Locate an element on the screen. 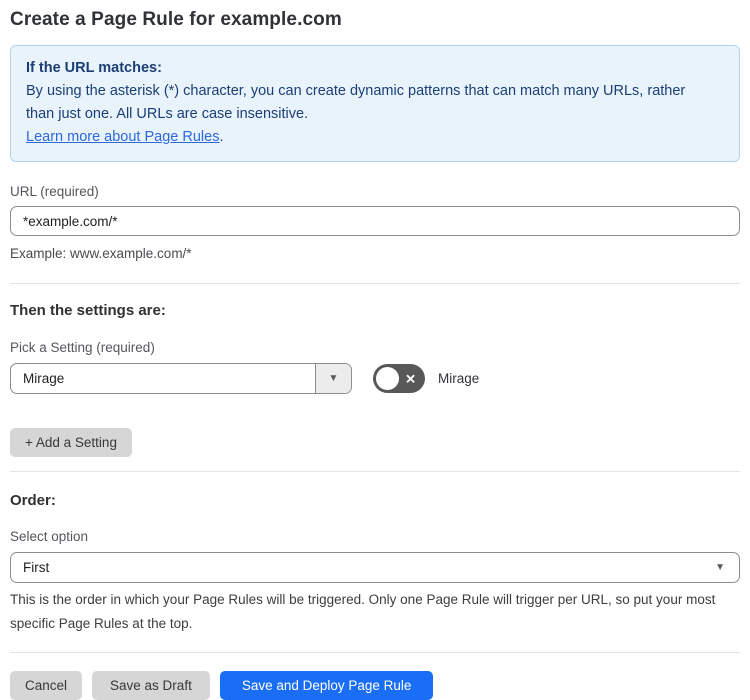  order-select-value: First is located at coordinates (36, 567).